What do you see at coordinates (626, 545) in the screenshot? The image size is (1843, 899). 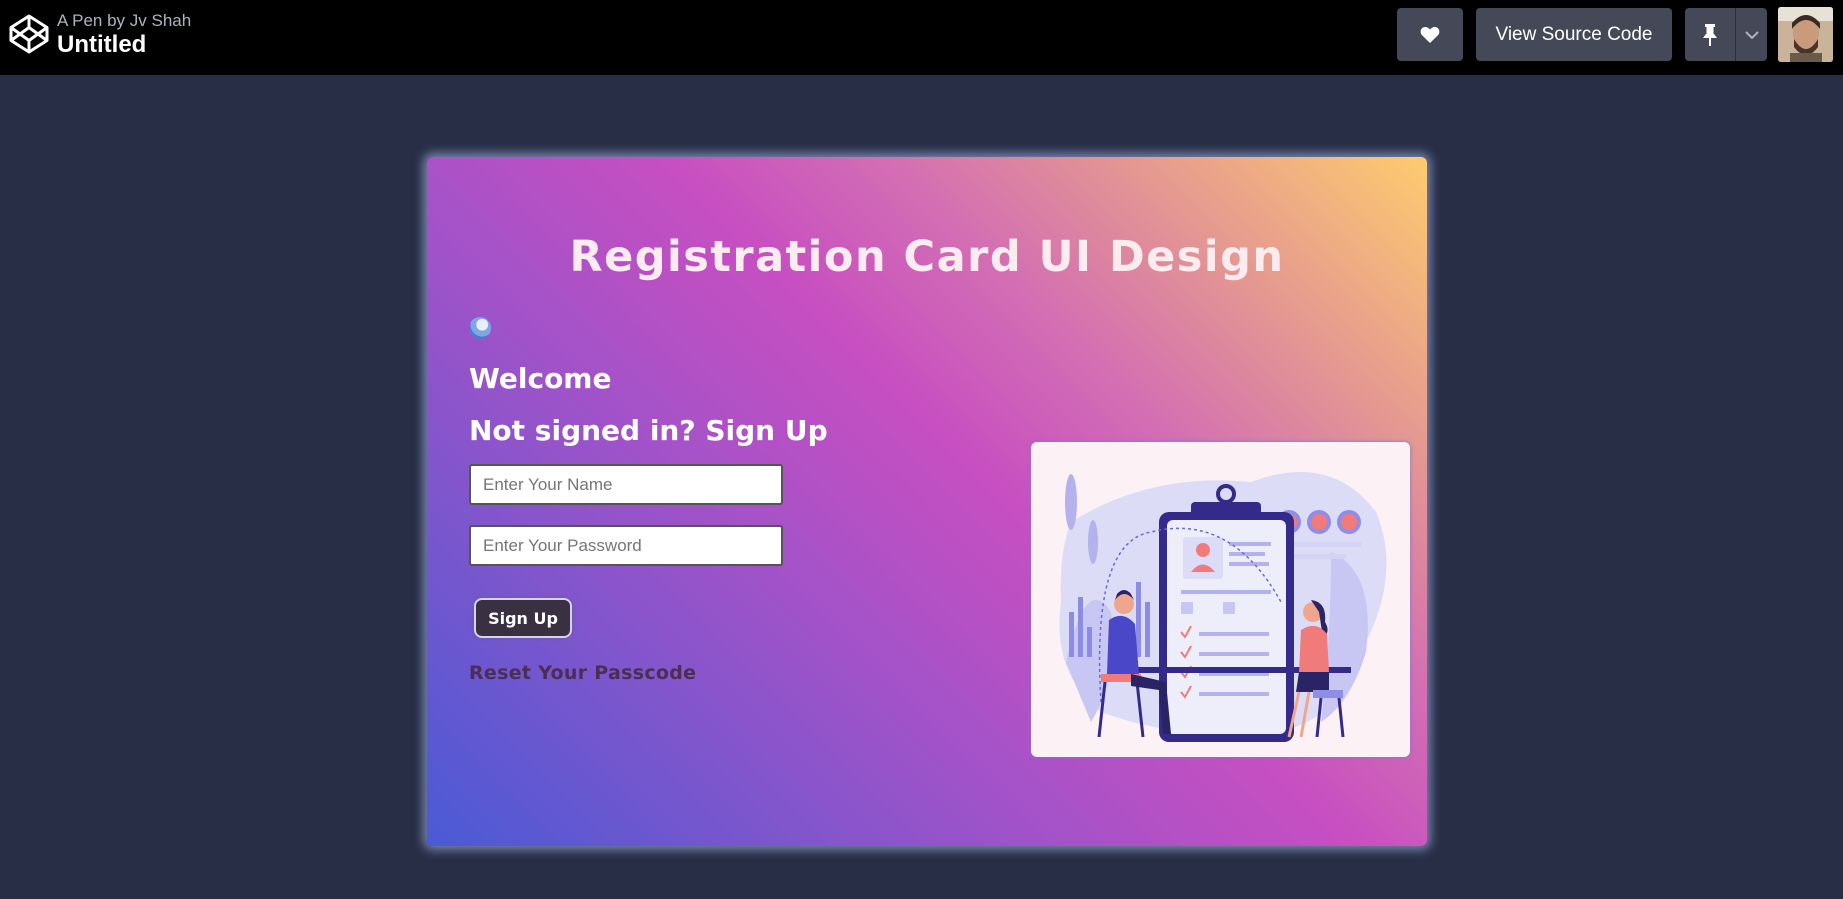 I see `password-input` at bounding box center [626, 545].